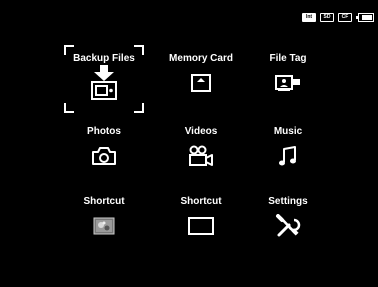 This screenshot has width=378, height=287. What do you see at coordinates (345, 17) in the screenshot?
I see `cf-card-icon: CF` at bounding box center [345, 17].